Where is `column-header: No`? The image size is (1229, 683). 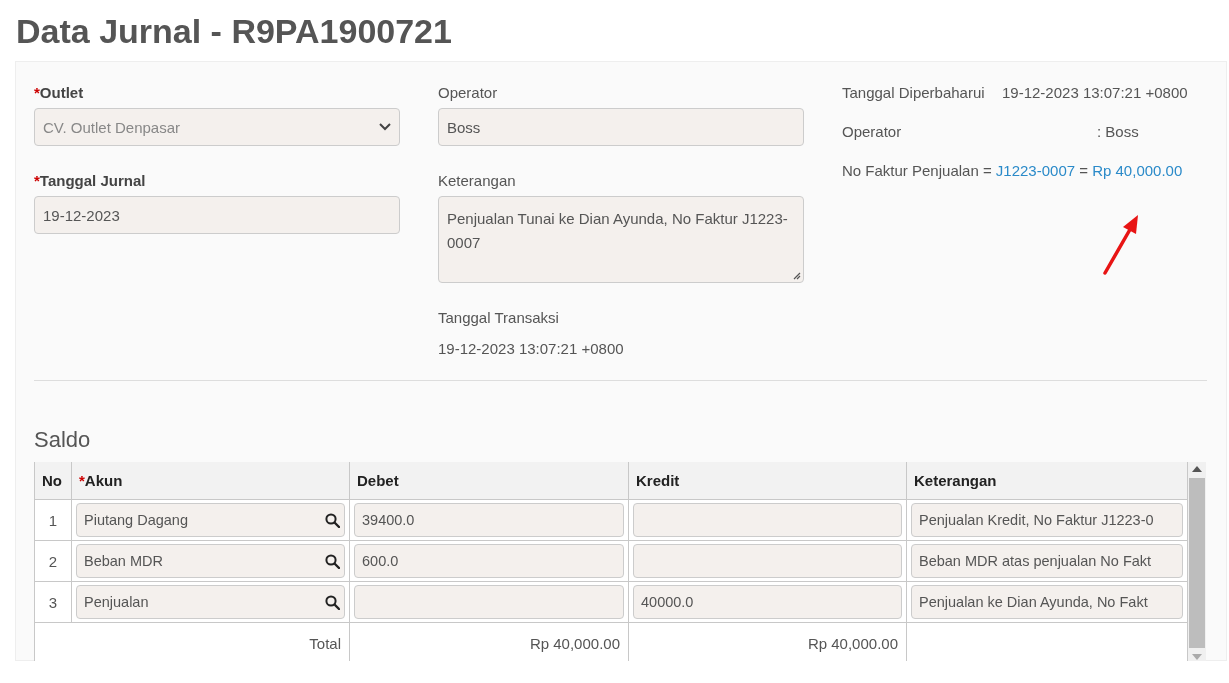 column-header: No is located at coordinates (52, 480).